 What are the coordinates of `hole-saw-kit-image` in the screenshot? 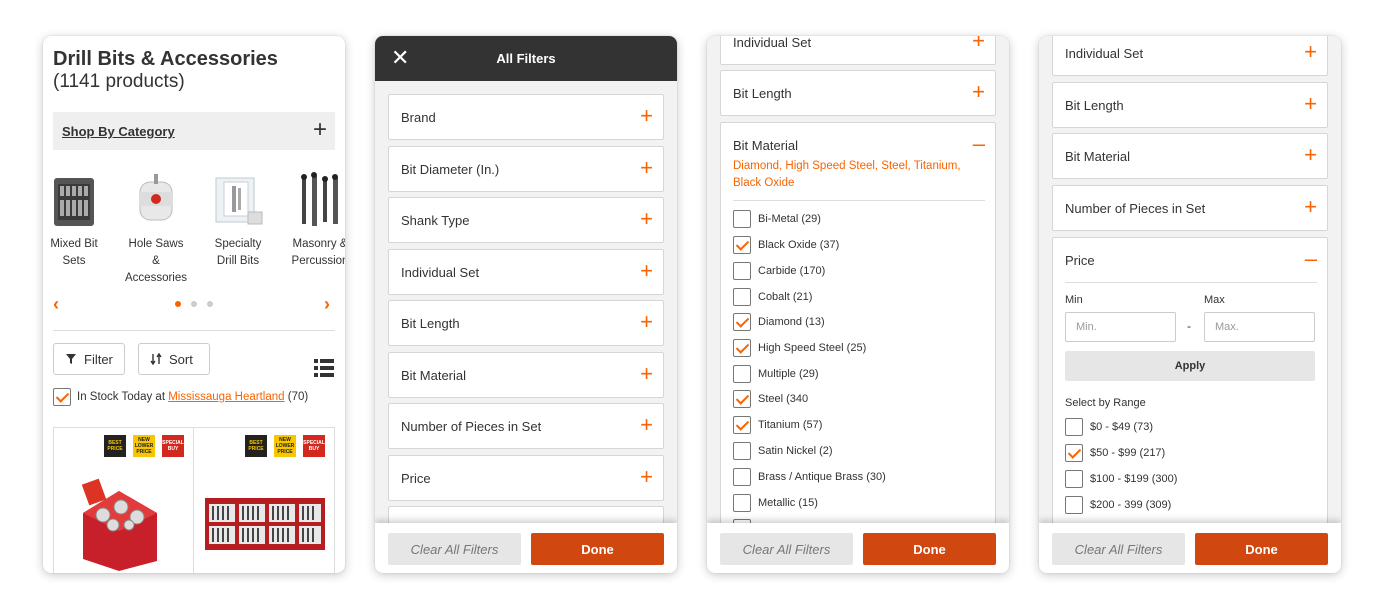 It's located at (119, 523).